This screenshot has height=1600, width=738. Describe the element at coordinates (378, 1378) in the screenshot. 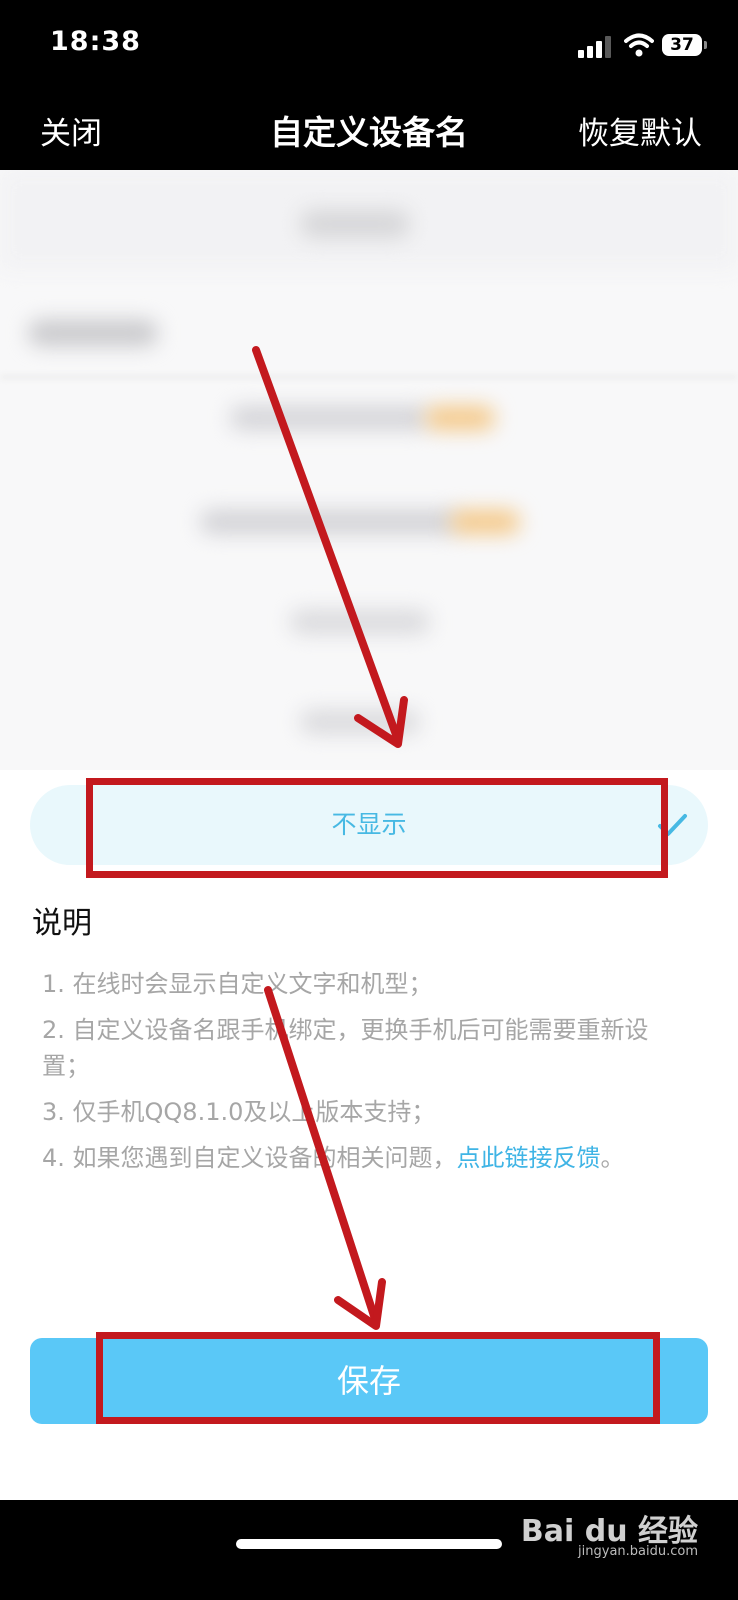

I see `annotation-box-save` at that location.